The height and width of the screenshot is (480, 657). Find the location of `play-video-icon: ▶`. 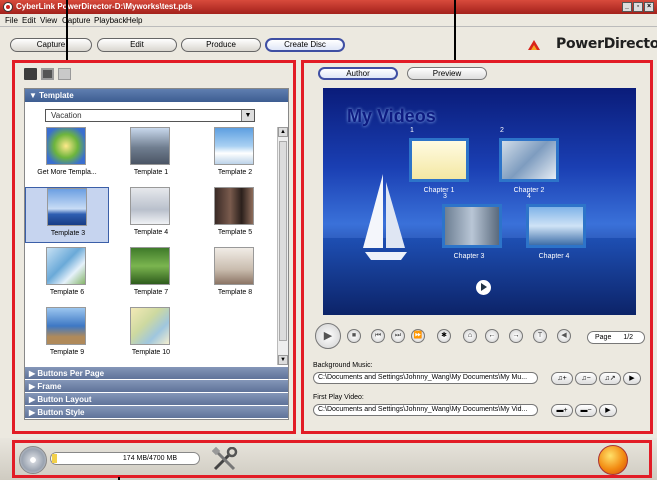

play-video-icon: ▶ is located at coordinates (608, 410).